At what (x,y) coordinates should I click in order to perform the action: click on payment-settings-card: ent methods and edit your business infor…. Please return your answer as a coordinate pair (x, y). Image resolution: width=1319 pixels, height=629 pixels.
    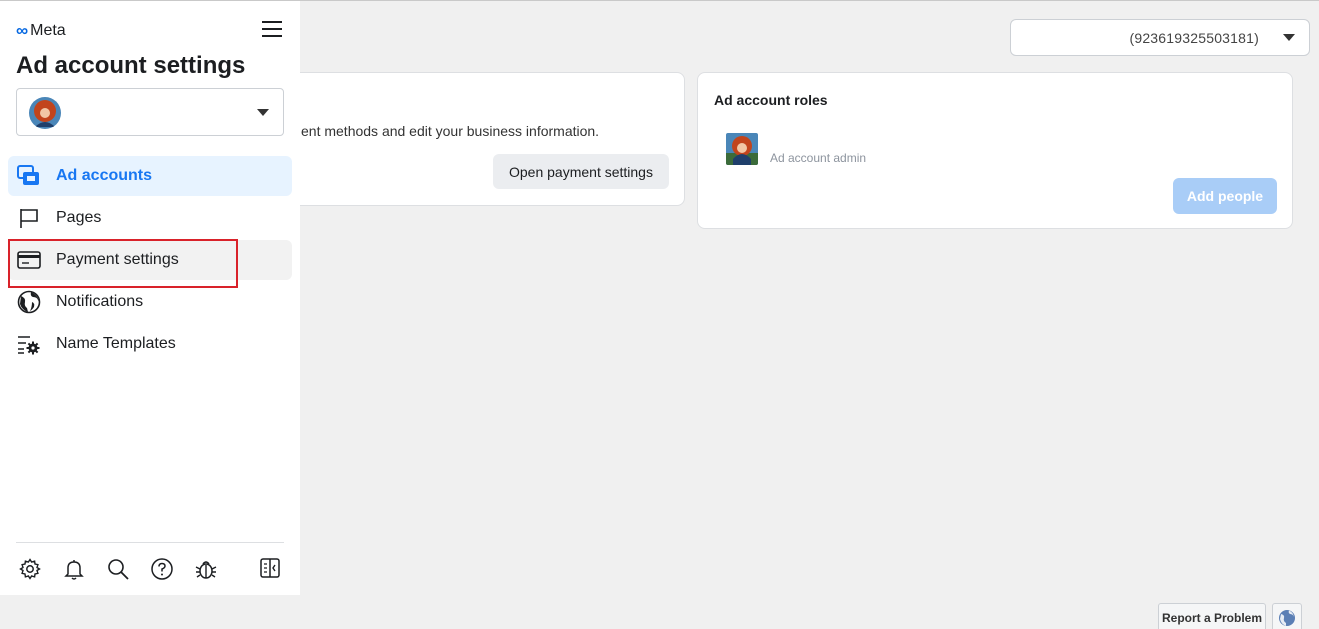
    Looking at the image, I should click on (477, 139).